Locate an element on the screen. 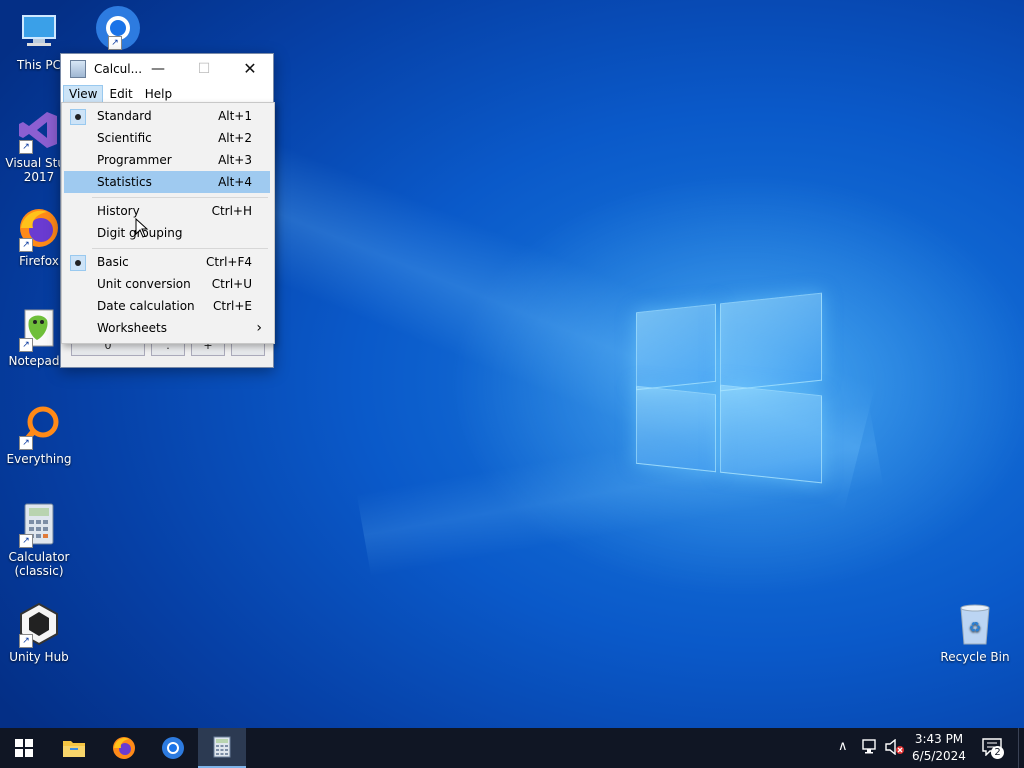  desktop-icon-label: Unity Hub is located at coordinates (39, 657).